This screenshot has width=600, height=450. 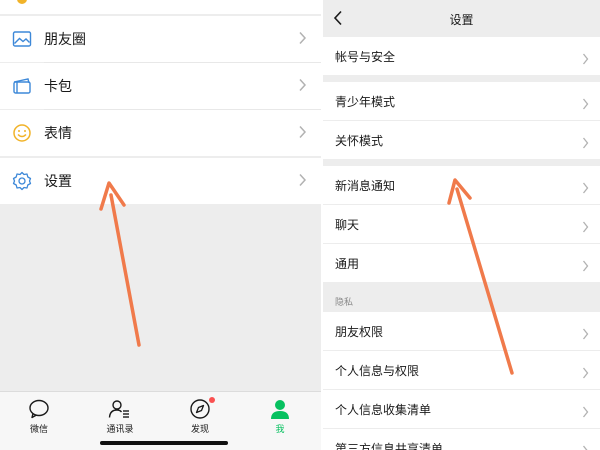 I want to click on tab-contacts: 通讯录, so click(x=120, y=418).